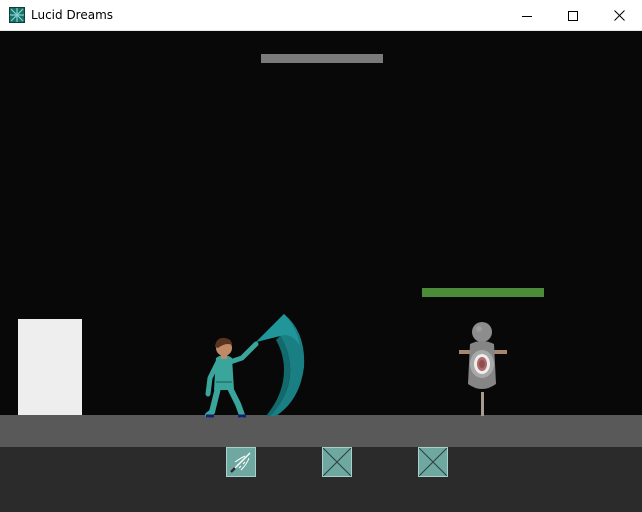 This screenshot has width=642, height=512. Describe the element at coordinates (232, 377) in the screenshot. I see `player-body` at that location.